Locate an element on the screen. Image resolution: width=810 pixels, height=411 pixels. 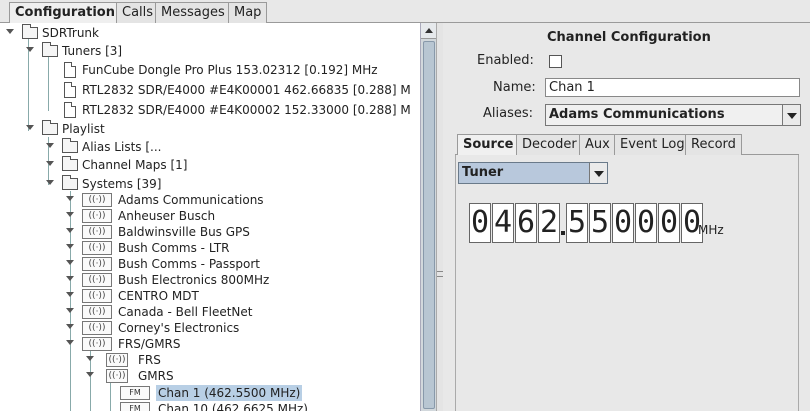
tree-label: Anheuser Busch is located at coordinates (167, 216).